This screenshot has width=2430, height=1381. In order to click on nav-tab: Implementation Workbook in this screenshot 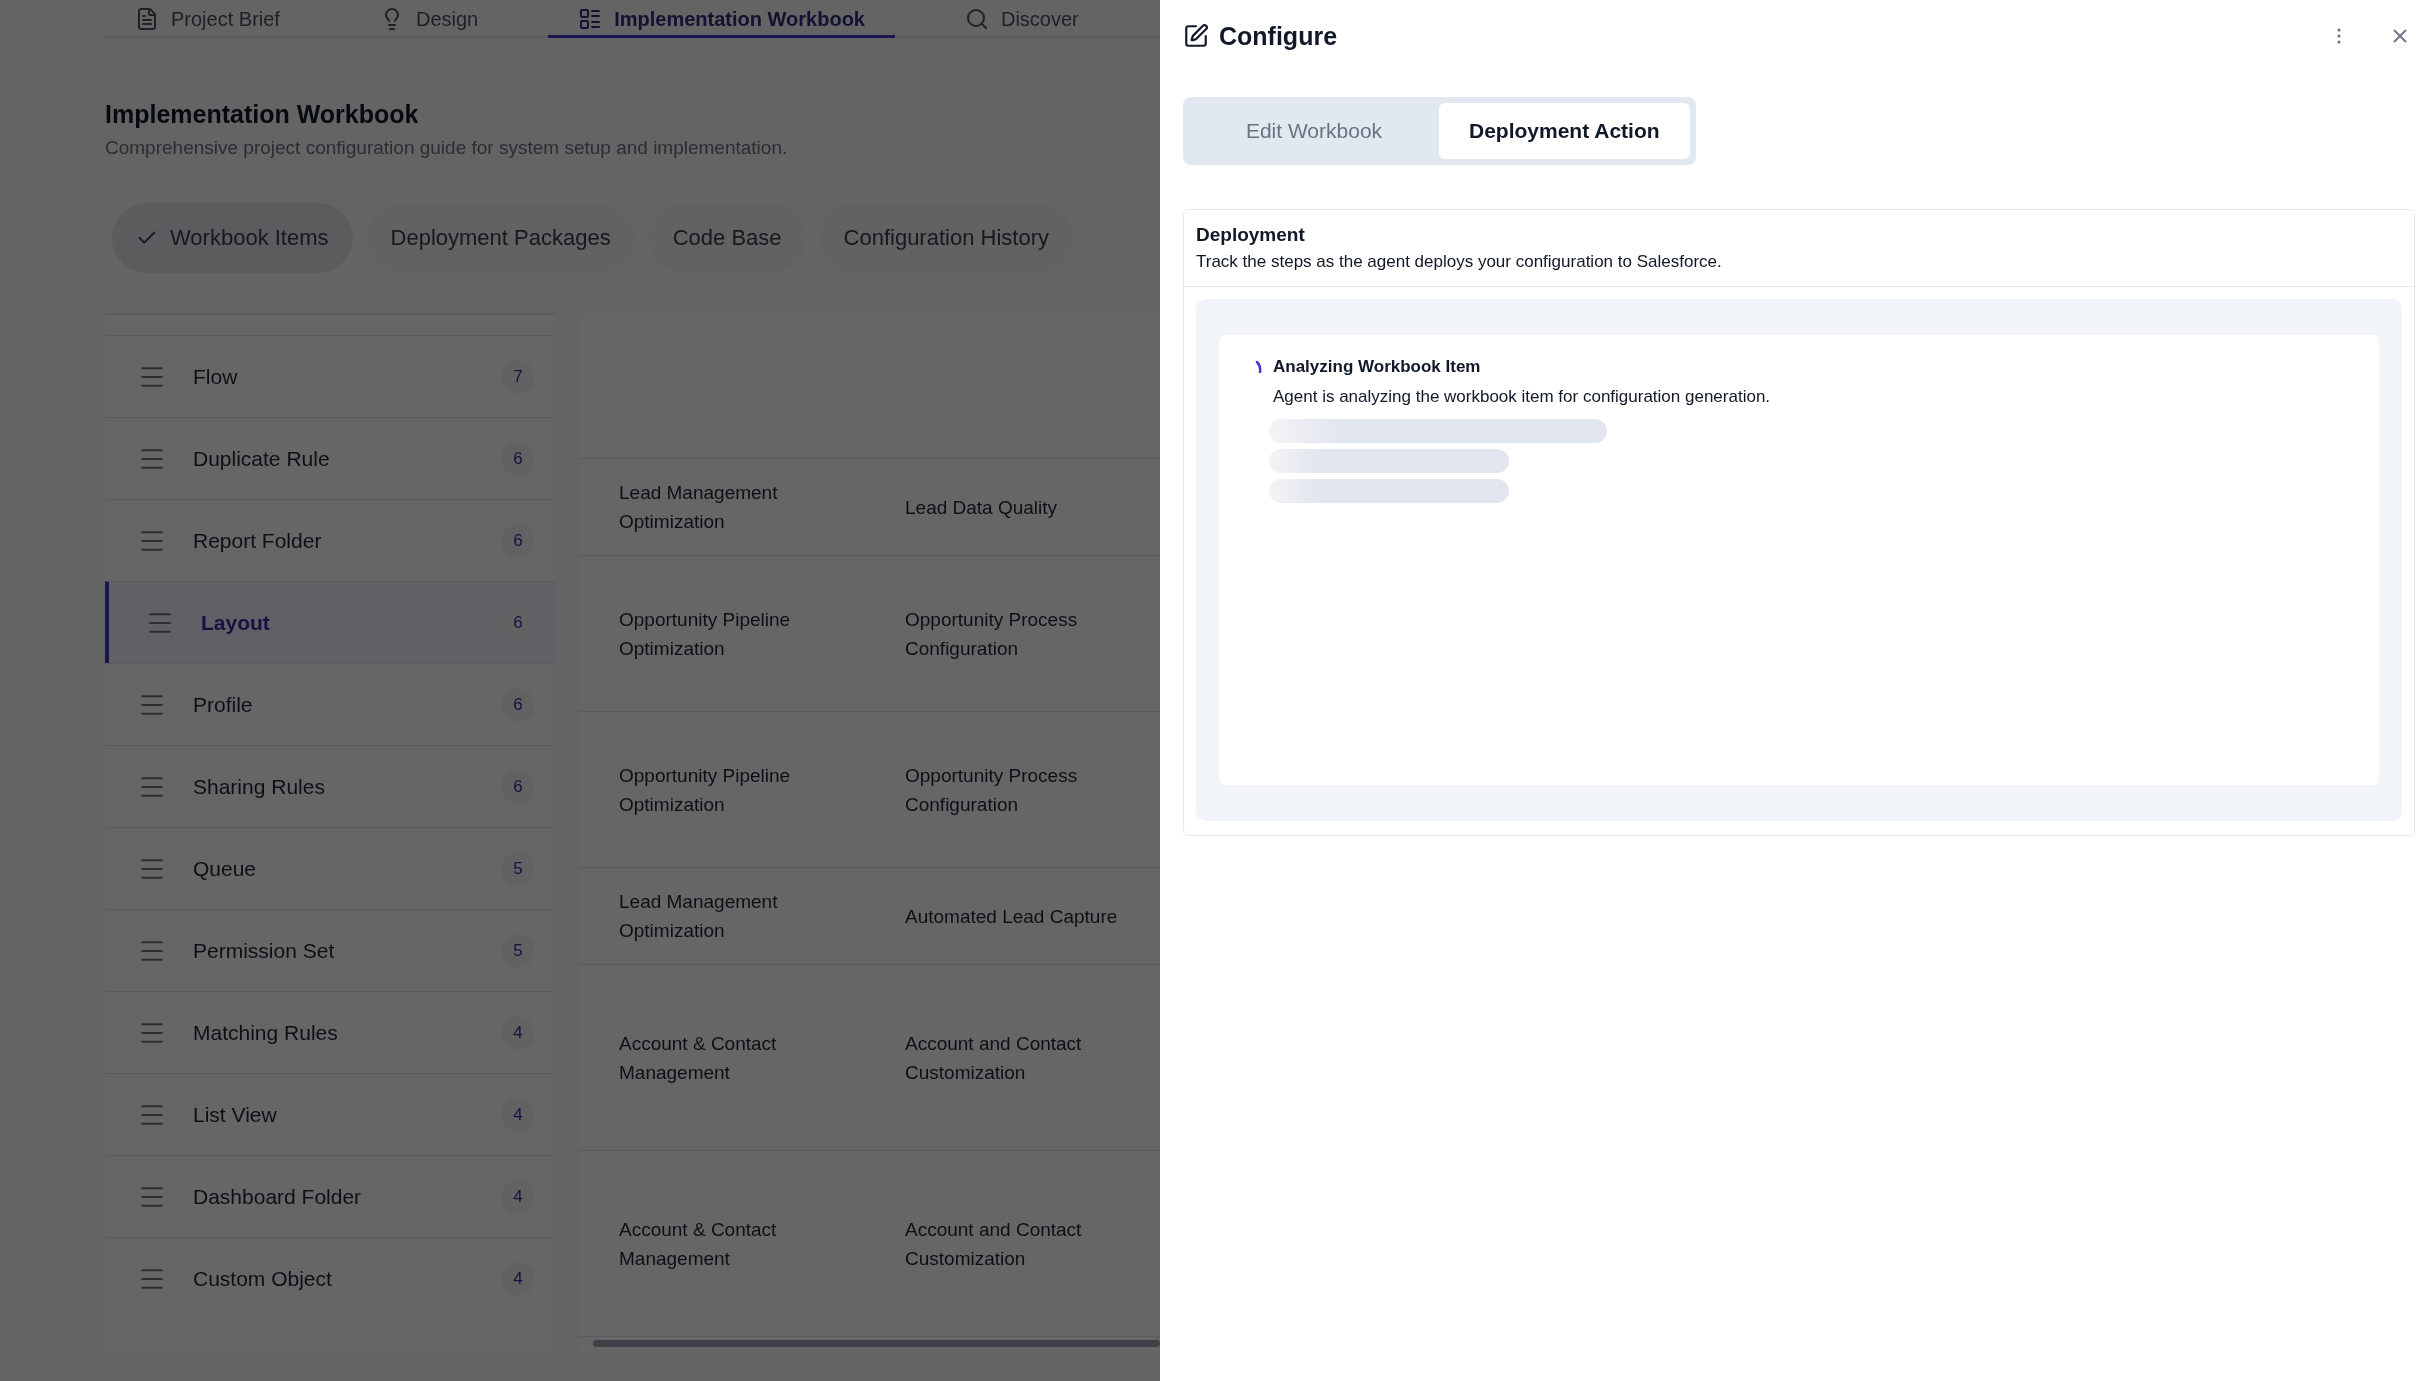, I will do `click(721, 22)`.